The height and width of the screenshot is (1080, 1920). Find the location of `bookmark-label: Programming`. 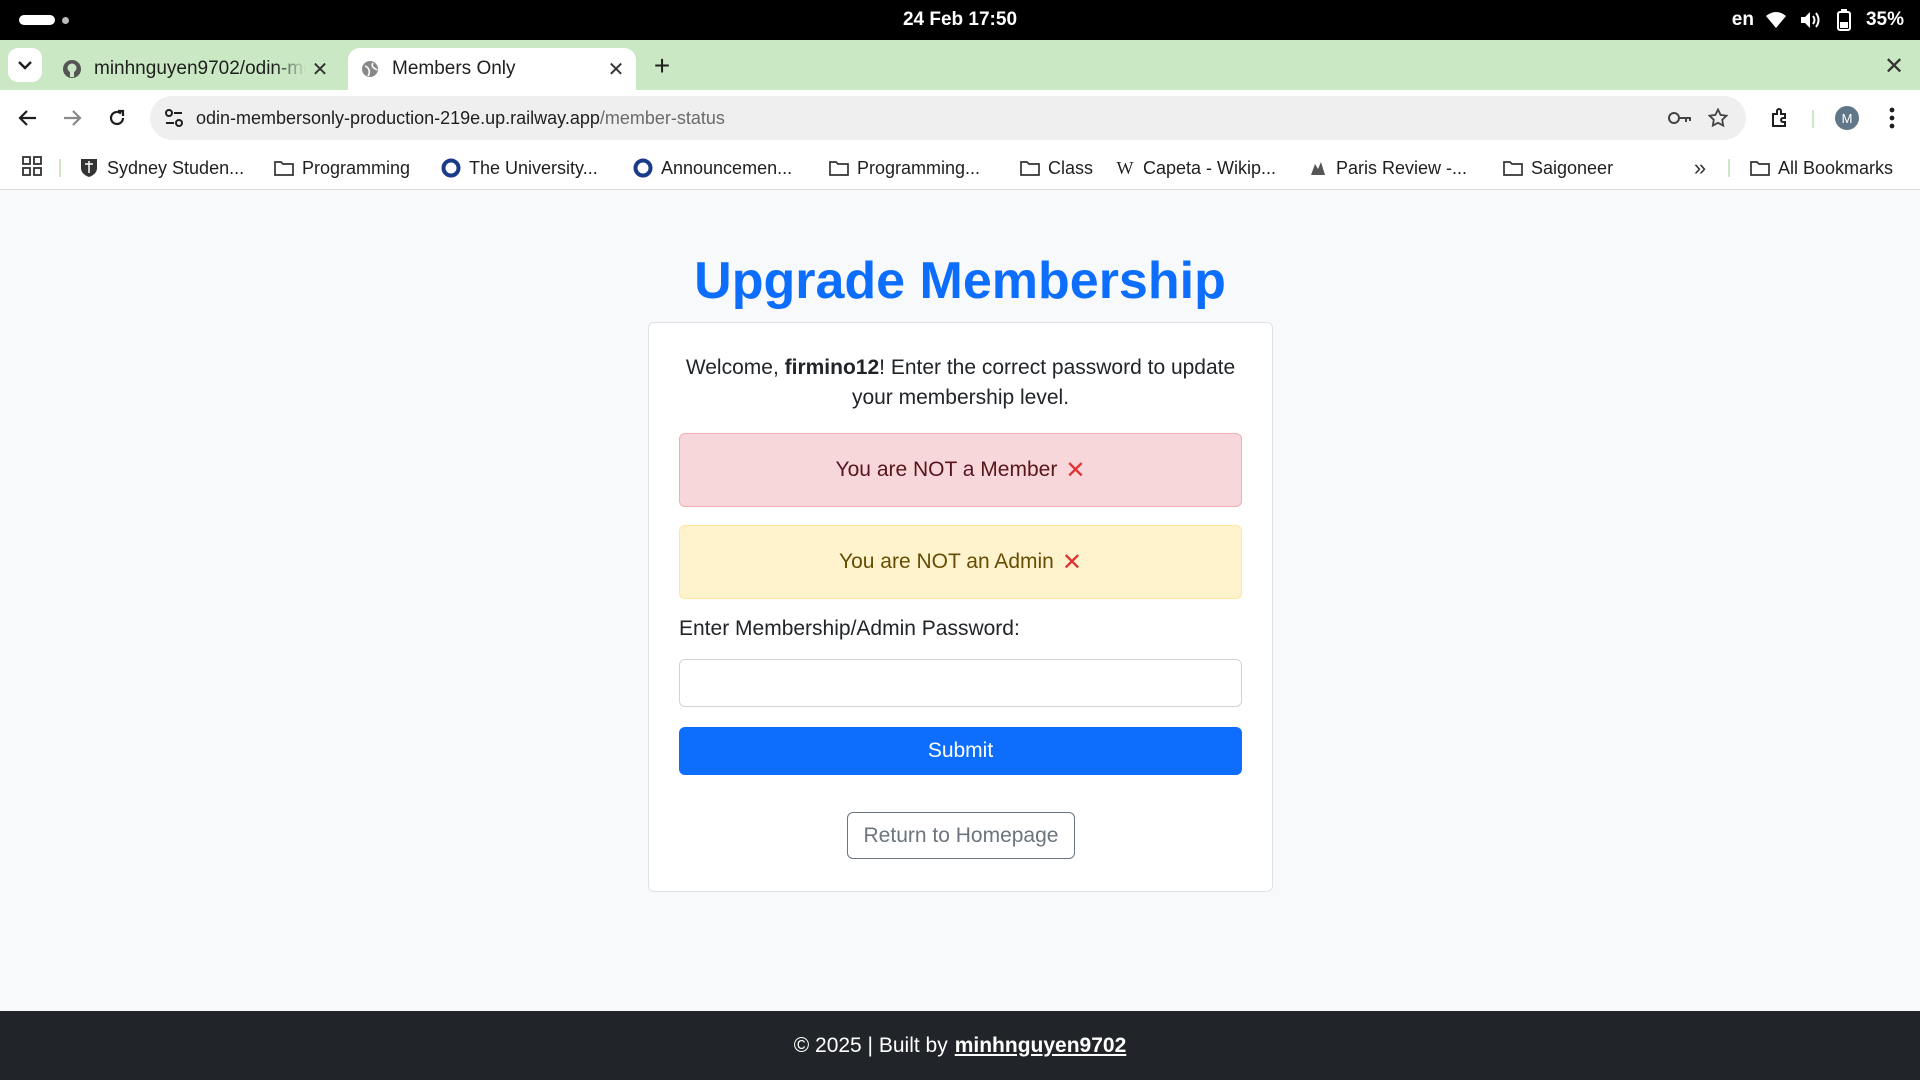

bookmark-label: Programming is located at coordinates (356, 167).